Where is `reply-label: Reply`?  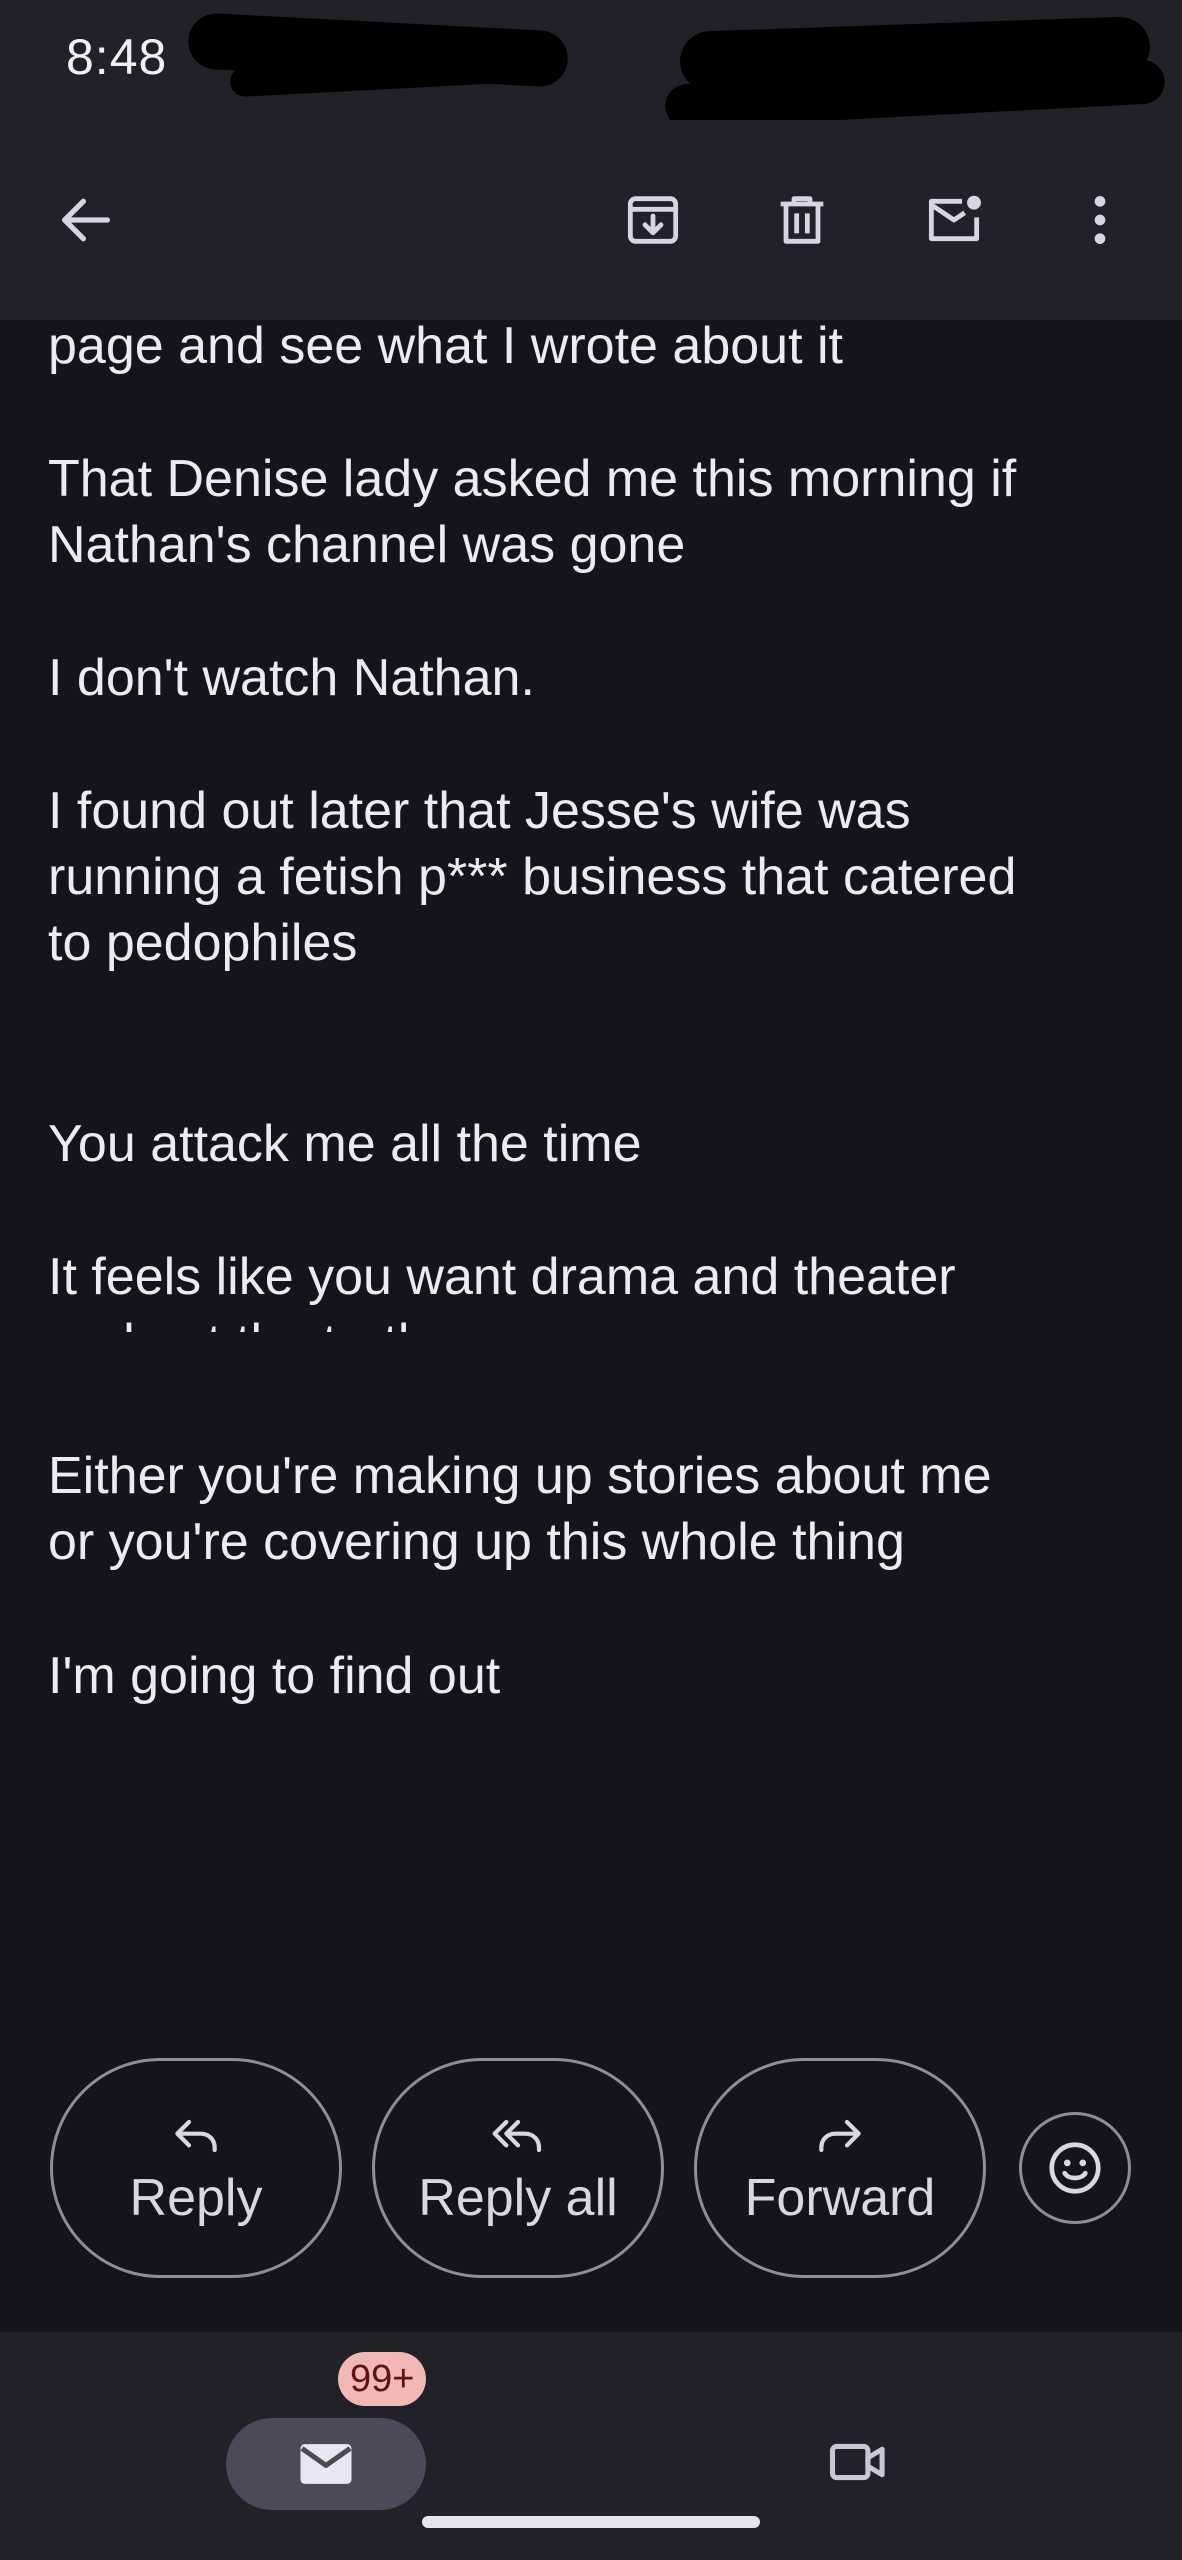 reply-label: Reply is located at coordinates (196, 2198).